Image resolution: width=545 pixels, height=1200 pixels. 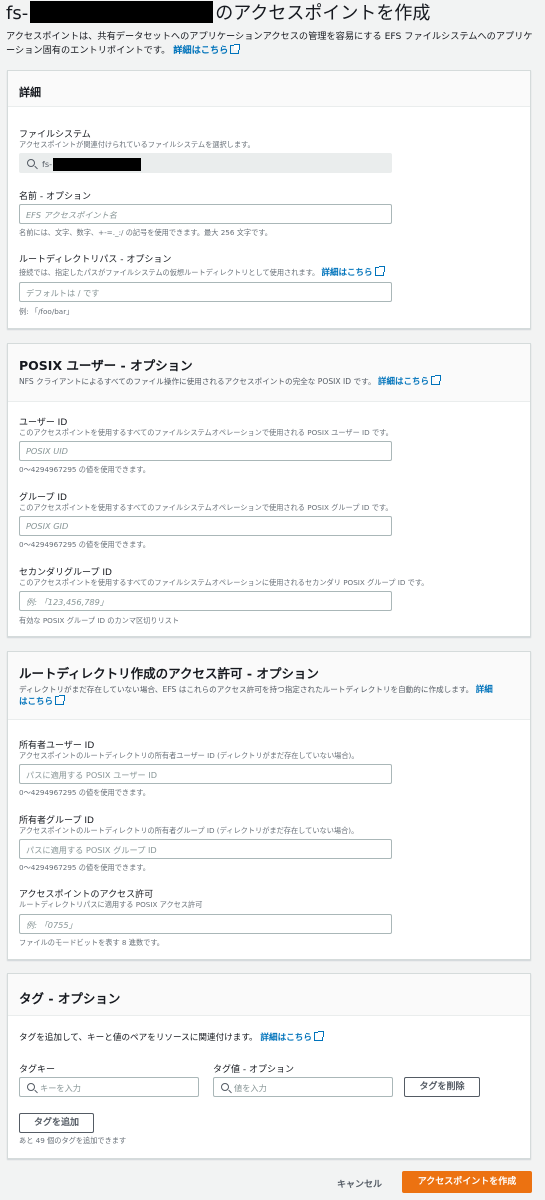 I want to click on perm-description: ルートディレクトリパスに適用する POSIX アクセス許可, so click(x=111, y=904).